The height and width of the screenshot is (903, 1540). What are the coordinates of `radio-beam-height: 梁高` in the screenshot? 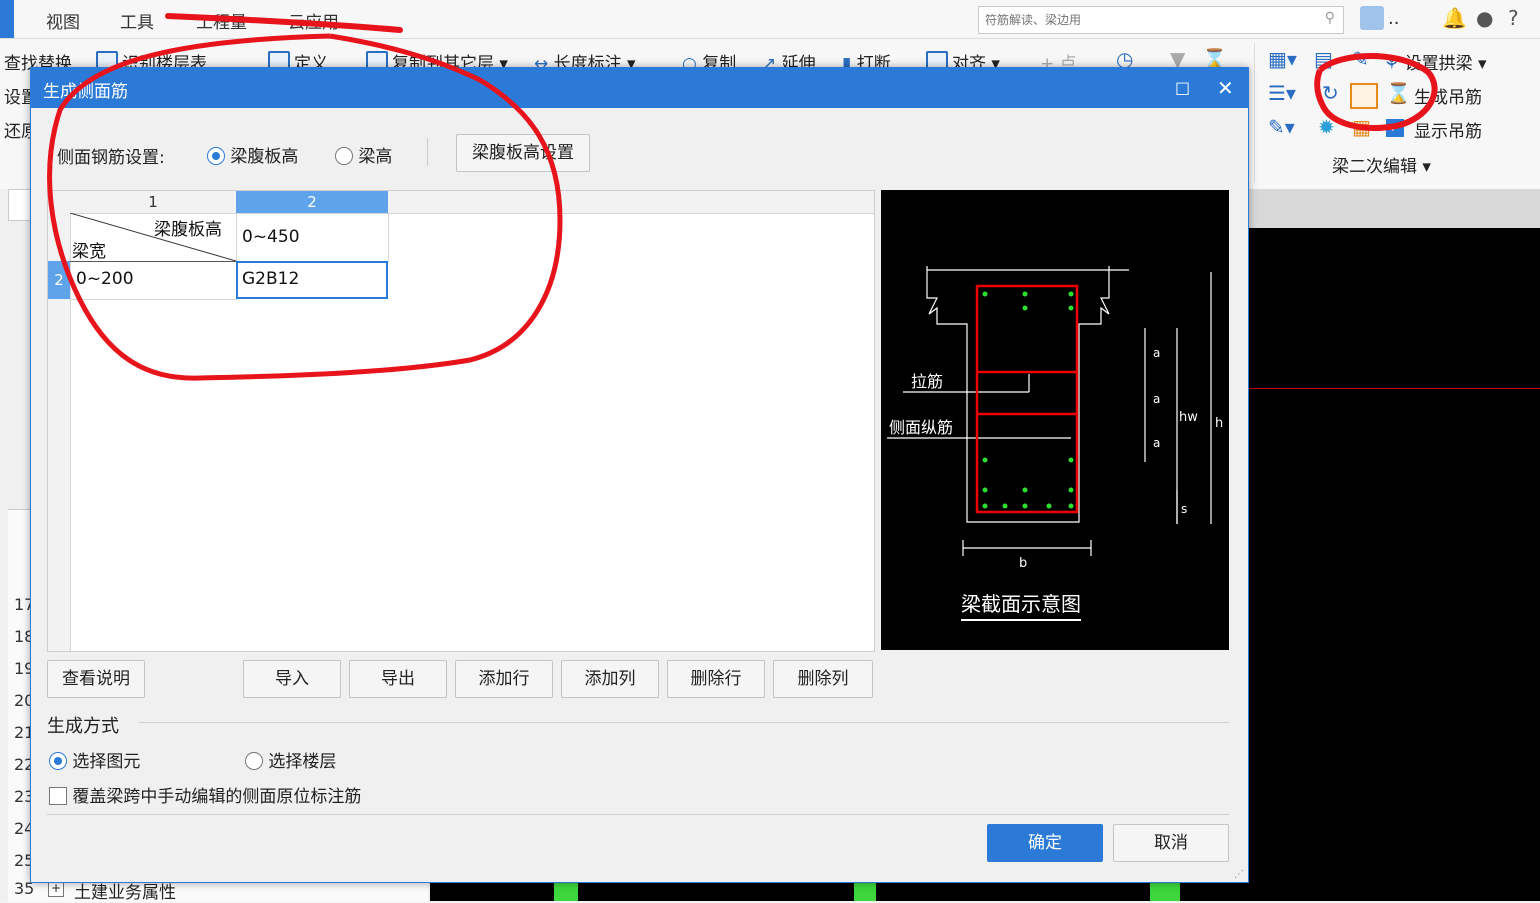 It's located at (363, 154).